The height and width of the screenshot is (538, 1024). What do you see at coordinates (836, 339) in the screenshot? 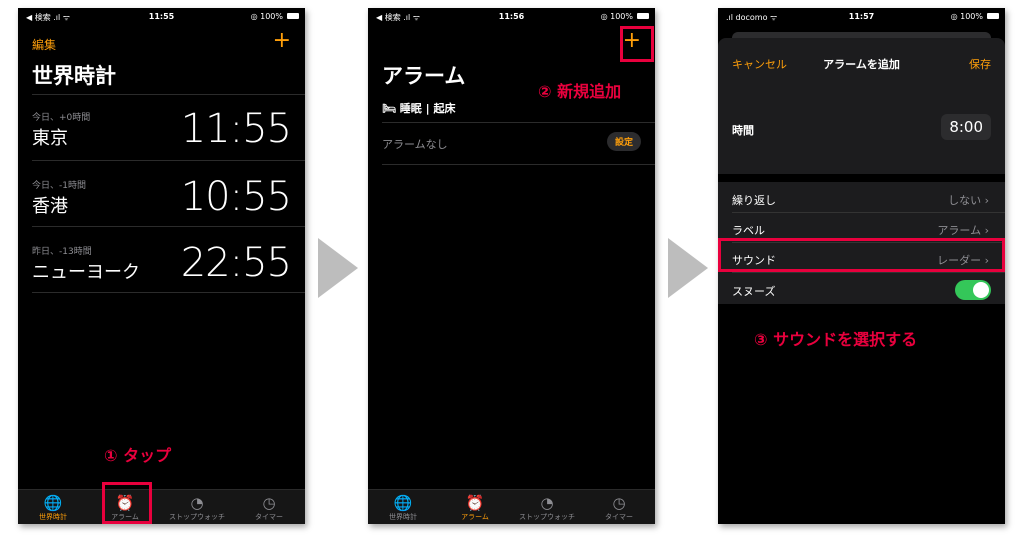
I see `callout-select-sound: ③ サウンドを選択する` at bounding box center [836, 339].